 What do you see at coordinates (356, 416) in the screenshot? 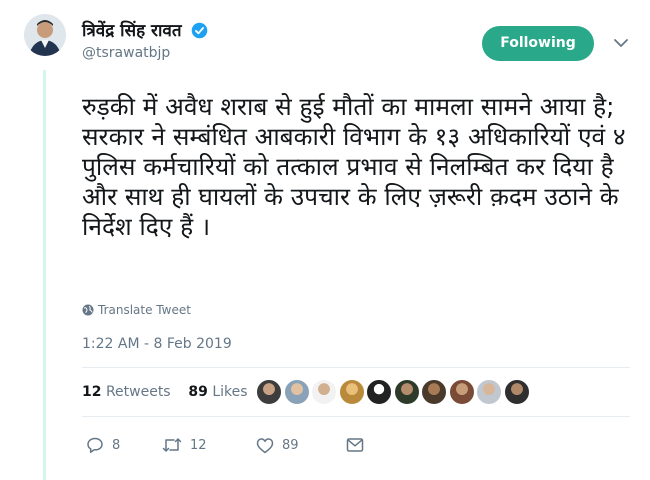
I see `divider-bottom` at bounding box center [356, 416].